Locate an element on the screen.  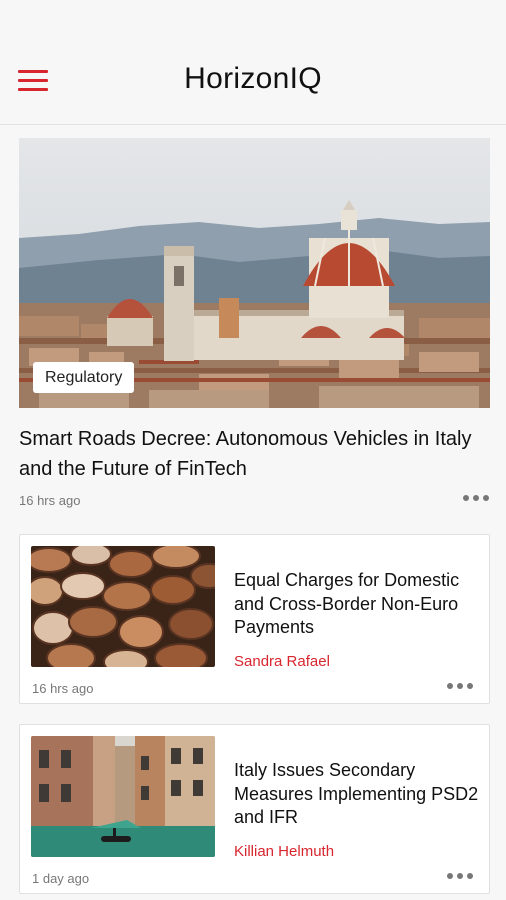
article-time: 16 hrs ago is located at coordinates (63, 688).